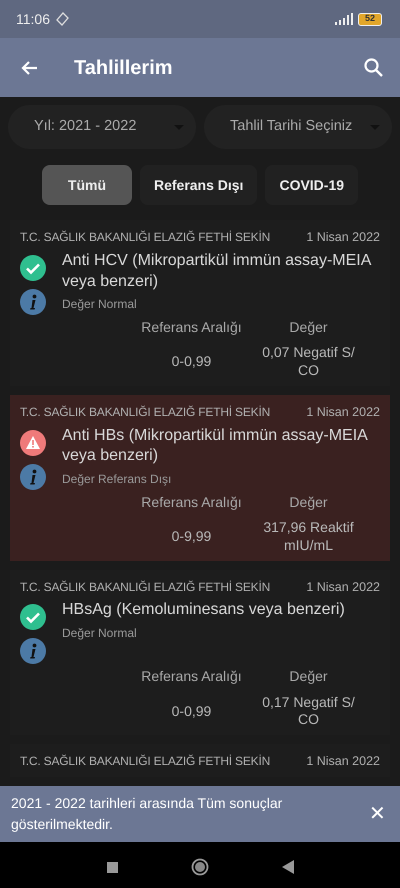  I want to click on value-text: 317,96 Reaktif mIU/mL, so click(308, 536).